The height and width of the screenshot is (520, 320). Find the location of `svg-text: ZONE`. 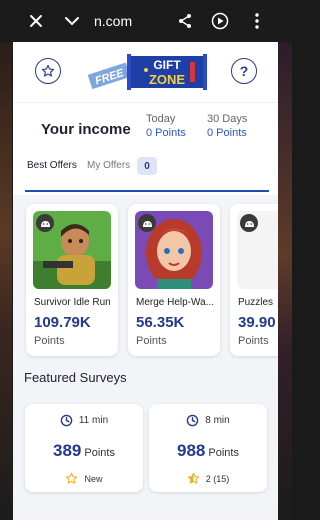

svg-text: ZONE is located at coordinates (167, 79).